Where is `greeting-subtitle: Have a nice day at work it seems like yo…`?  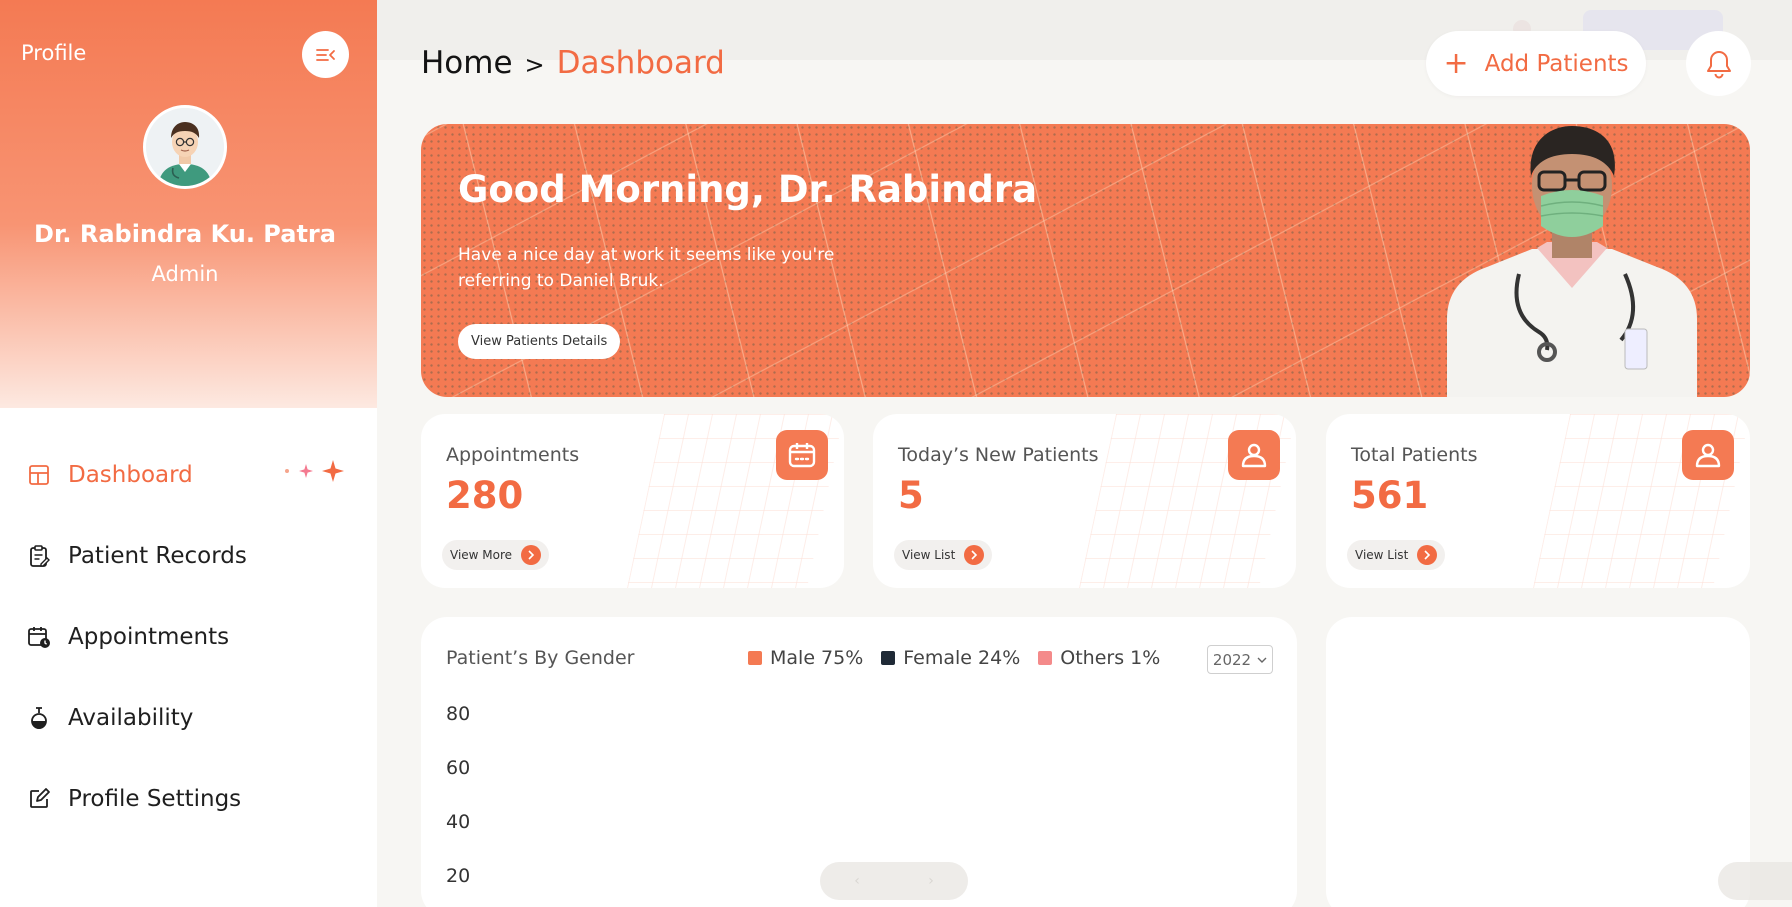 greeting-subtitle: Have a nice day at work it seems like yo… is located at coordinates (646, 268).